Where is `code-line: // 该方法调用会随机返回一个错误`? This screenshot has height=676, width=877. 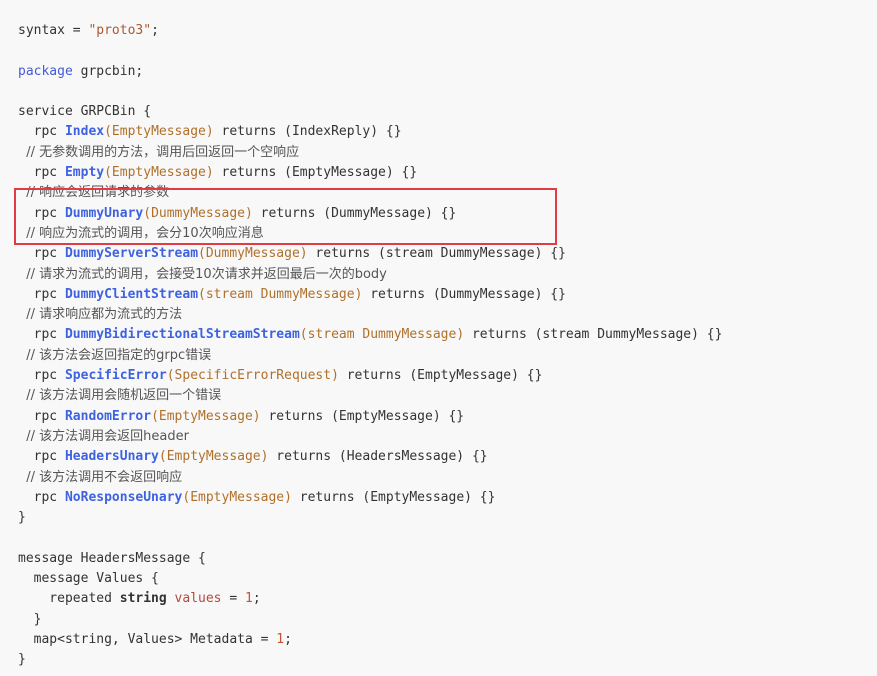 code-line: // 该方法调用会随机返回一个错误 is located at coordinates (447, 396).